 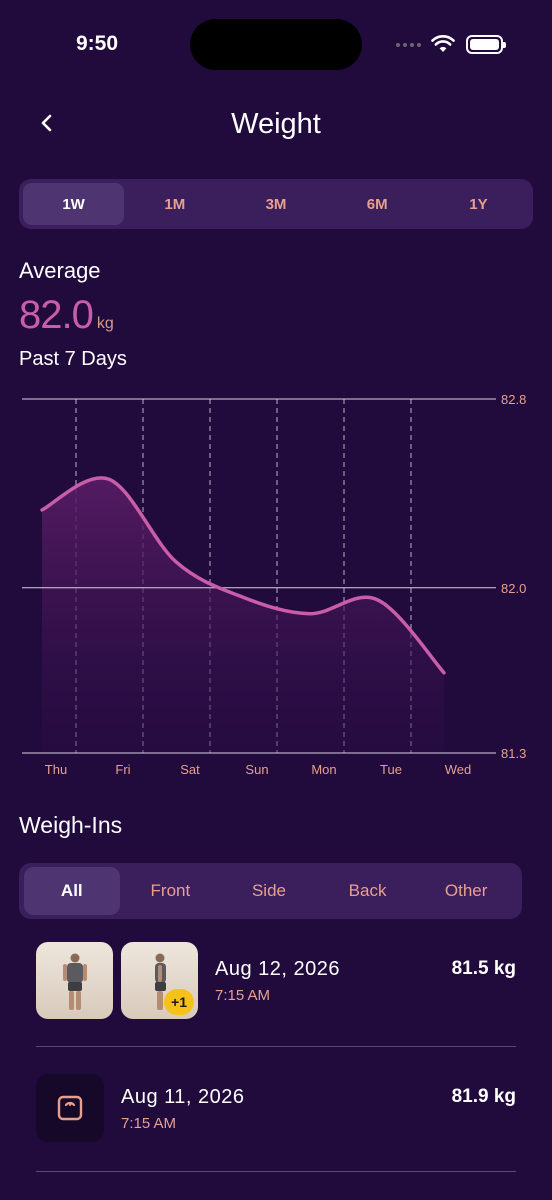 What do you see at coordinates (174, 204) in the screenshot?
I see `tab-1m: 1M` at bounding box center [174, 204].